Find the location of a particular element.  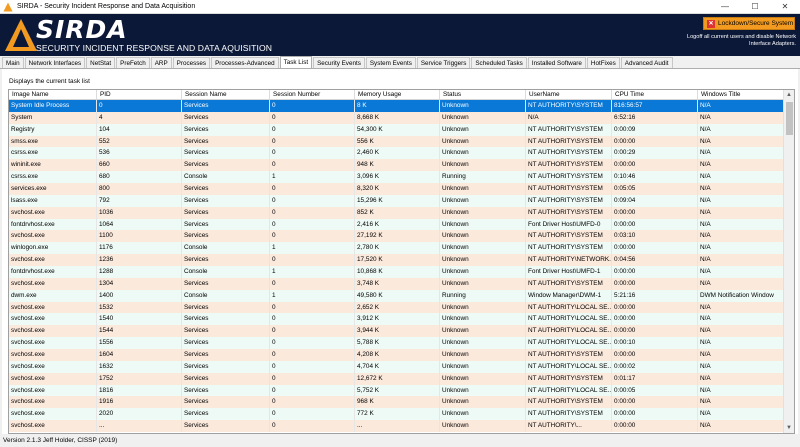

status-bar: Version 2.1.3 Jeff Holder, CISSP (2019) is located at coordinates (400, 441).